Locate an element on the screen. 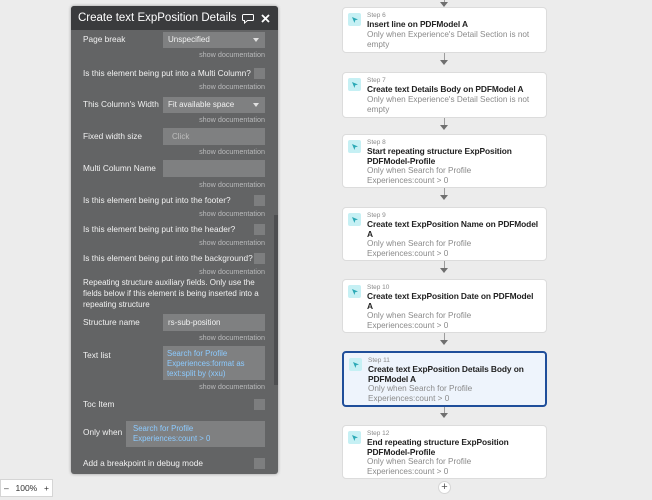  field-breakpoint: Add a breakpoint in debug mode is located at coordinates (174, 463).